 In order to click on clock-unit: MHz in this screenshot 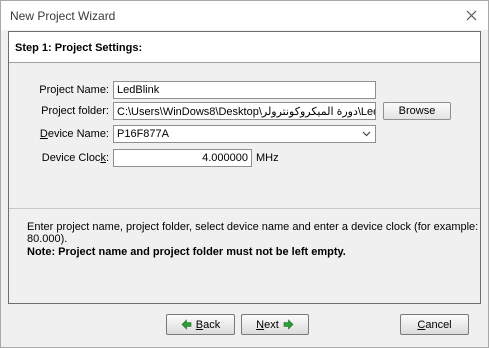, I will do `click(267, 158)`.